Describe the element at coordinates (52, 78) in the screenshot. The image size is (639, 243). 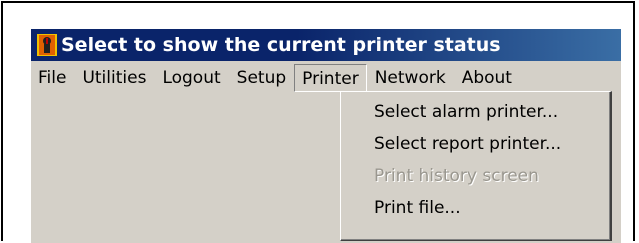
I see `menu-file: File` at that location.